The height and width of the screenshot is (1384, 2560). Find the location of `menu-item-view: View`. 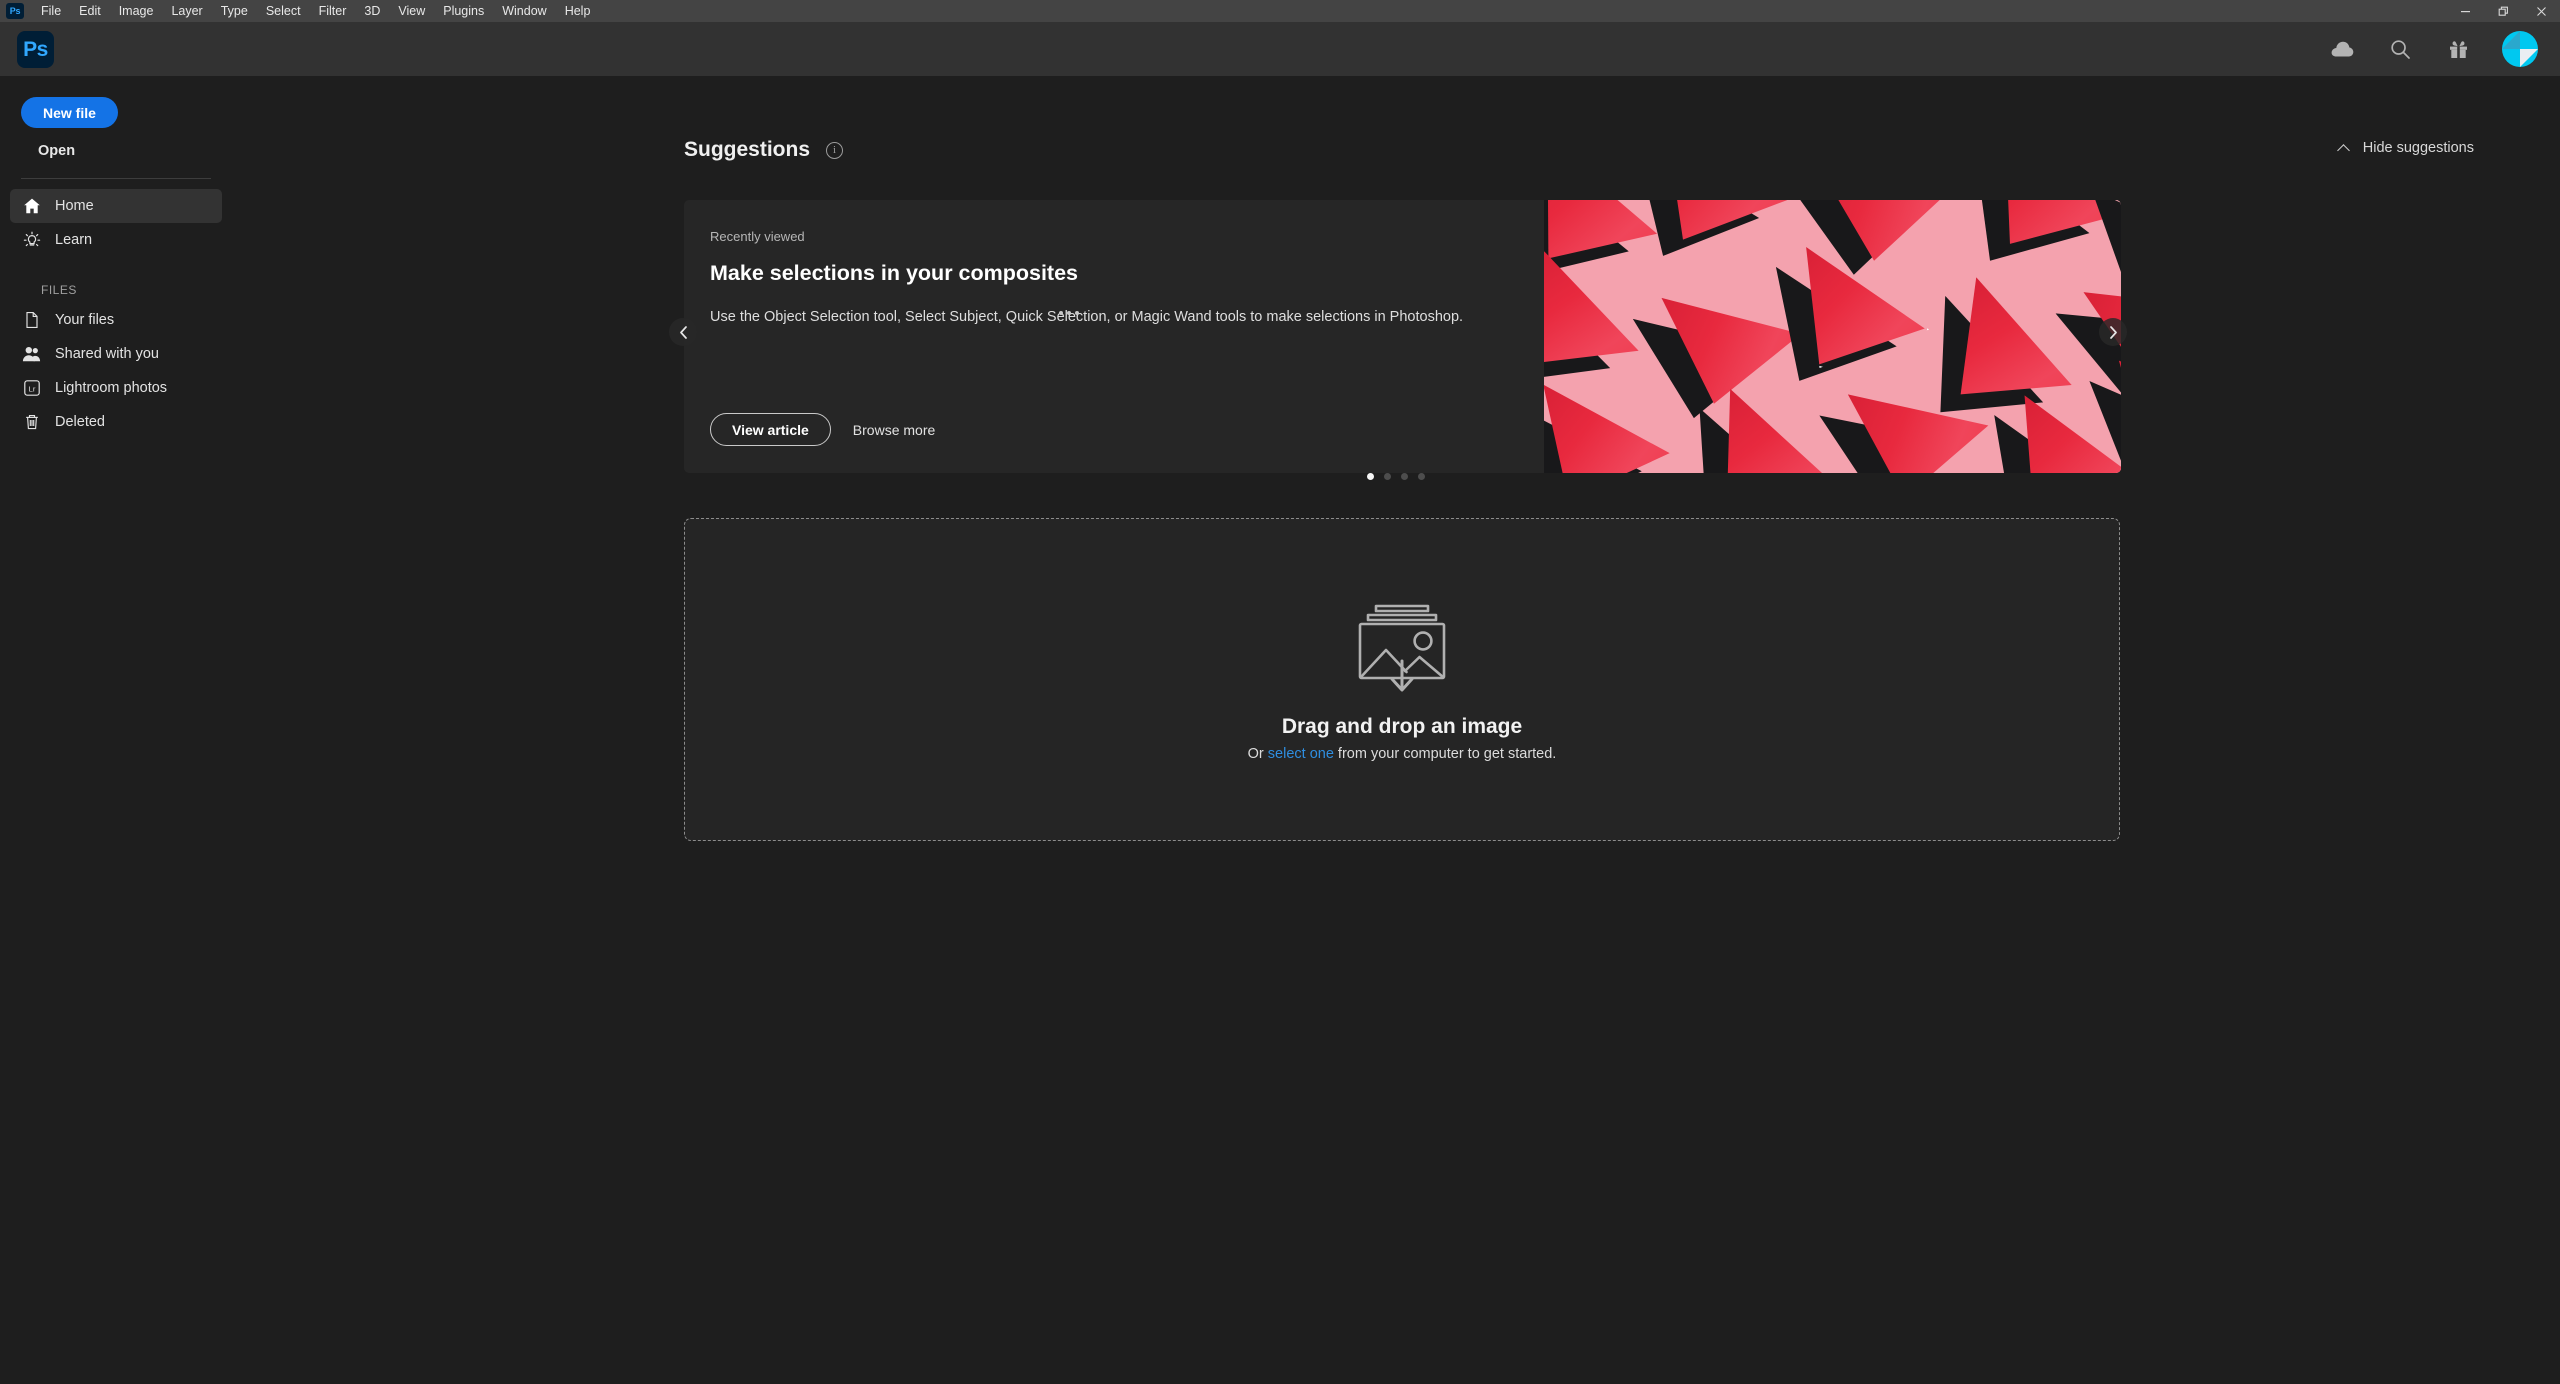

menu-item-view: View is located at coordinates (411, 11).